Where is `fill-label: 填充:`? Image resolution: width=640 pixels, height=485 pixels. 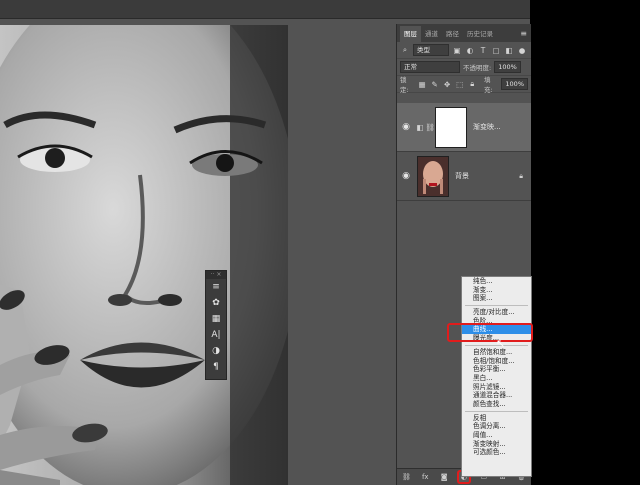 fill-label: 填充: is located at coordinates (488, 85).